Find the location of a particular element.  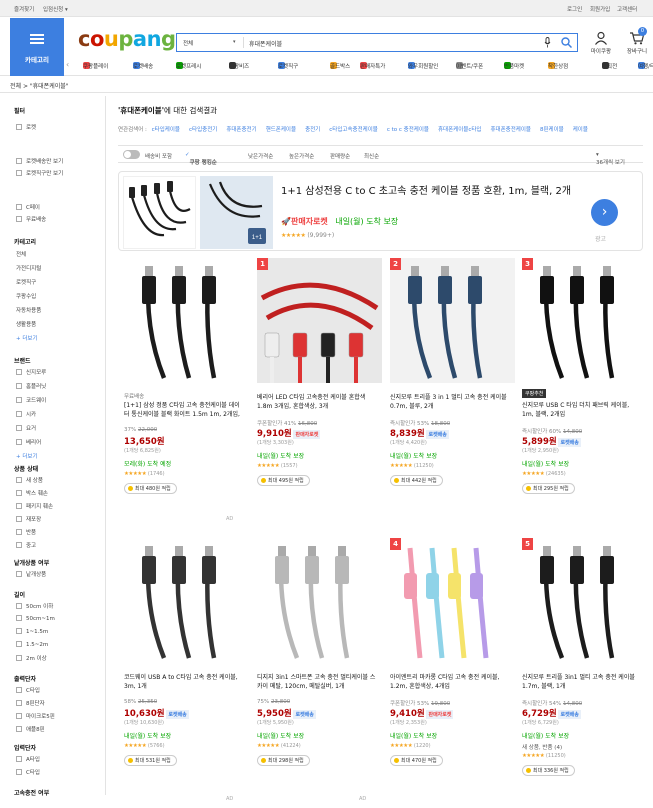

condition-item: 패키지 훼손 is located at coordinates (34, 506).